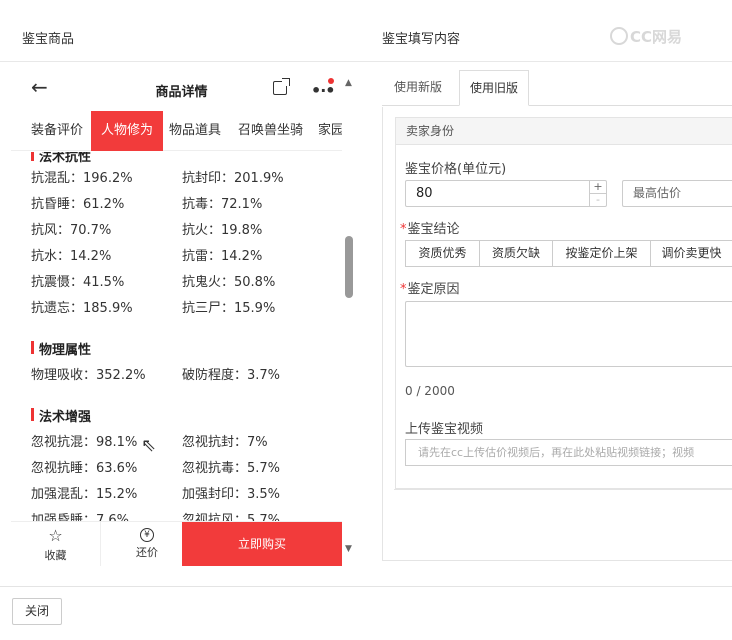 The height and width of the screenshot is (640, 732). I want to click on attr-cell: 抗火：19.8%, so click(222, 230).